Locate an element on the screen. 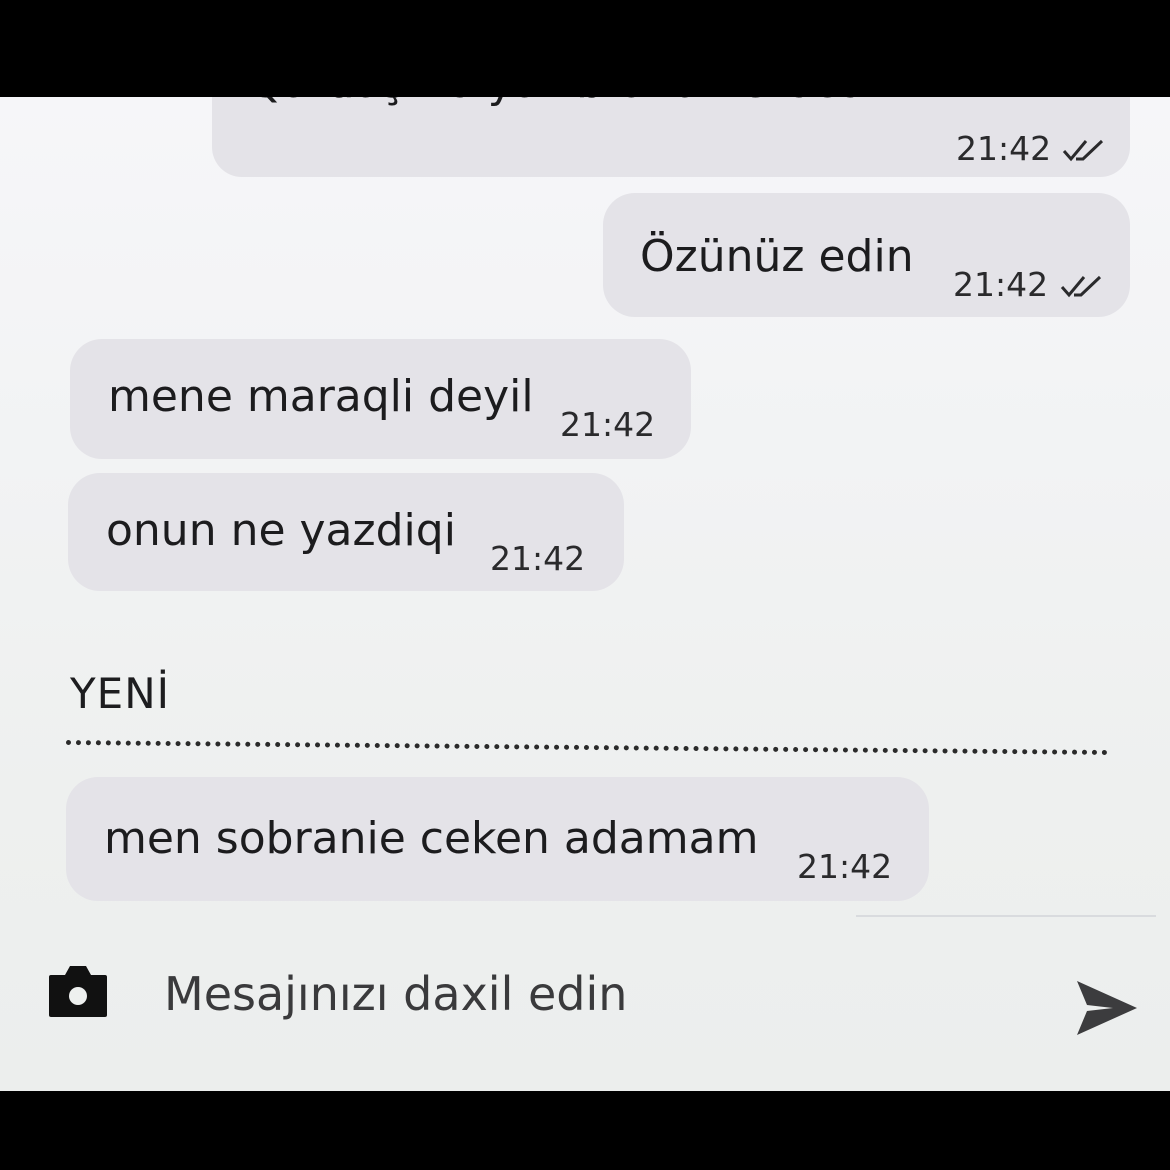 The width and height of the screenshot is (1170, 1170). camera-icon is located at coordinates (78, 990).